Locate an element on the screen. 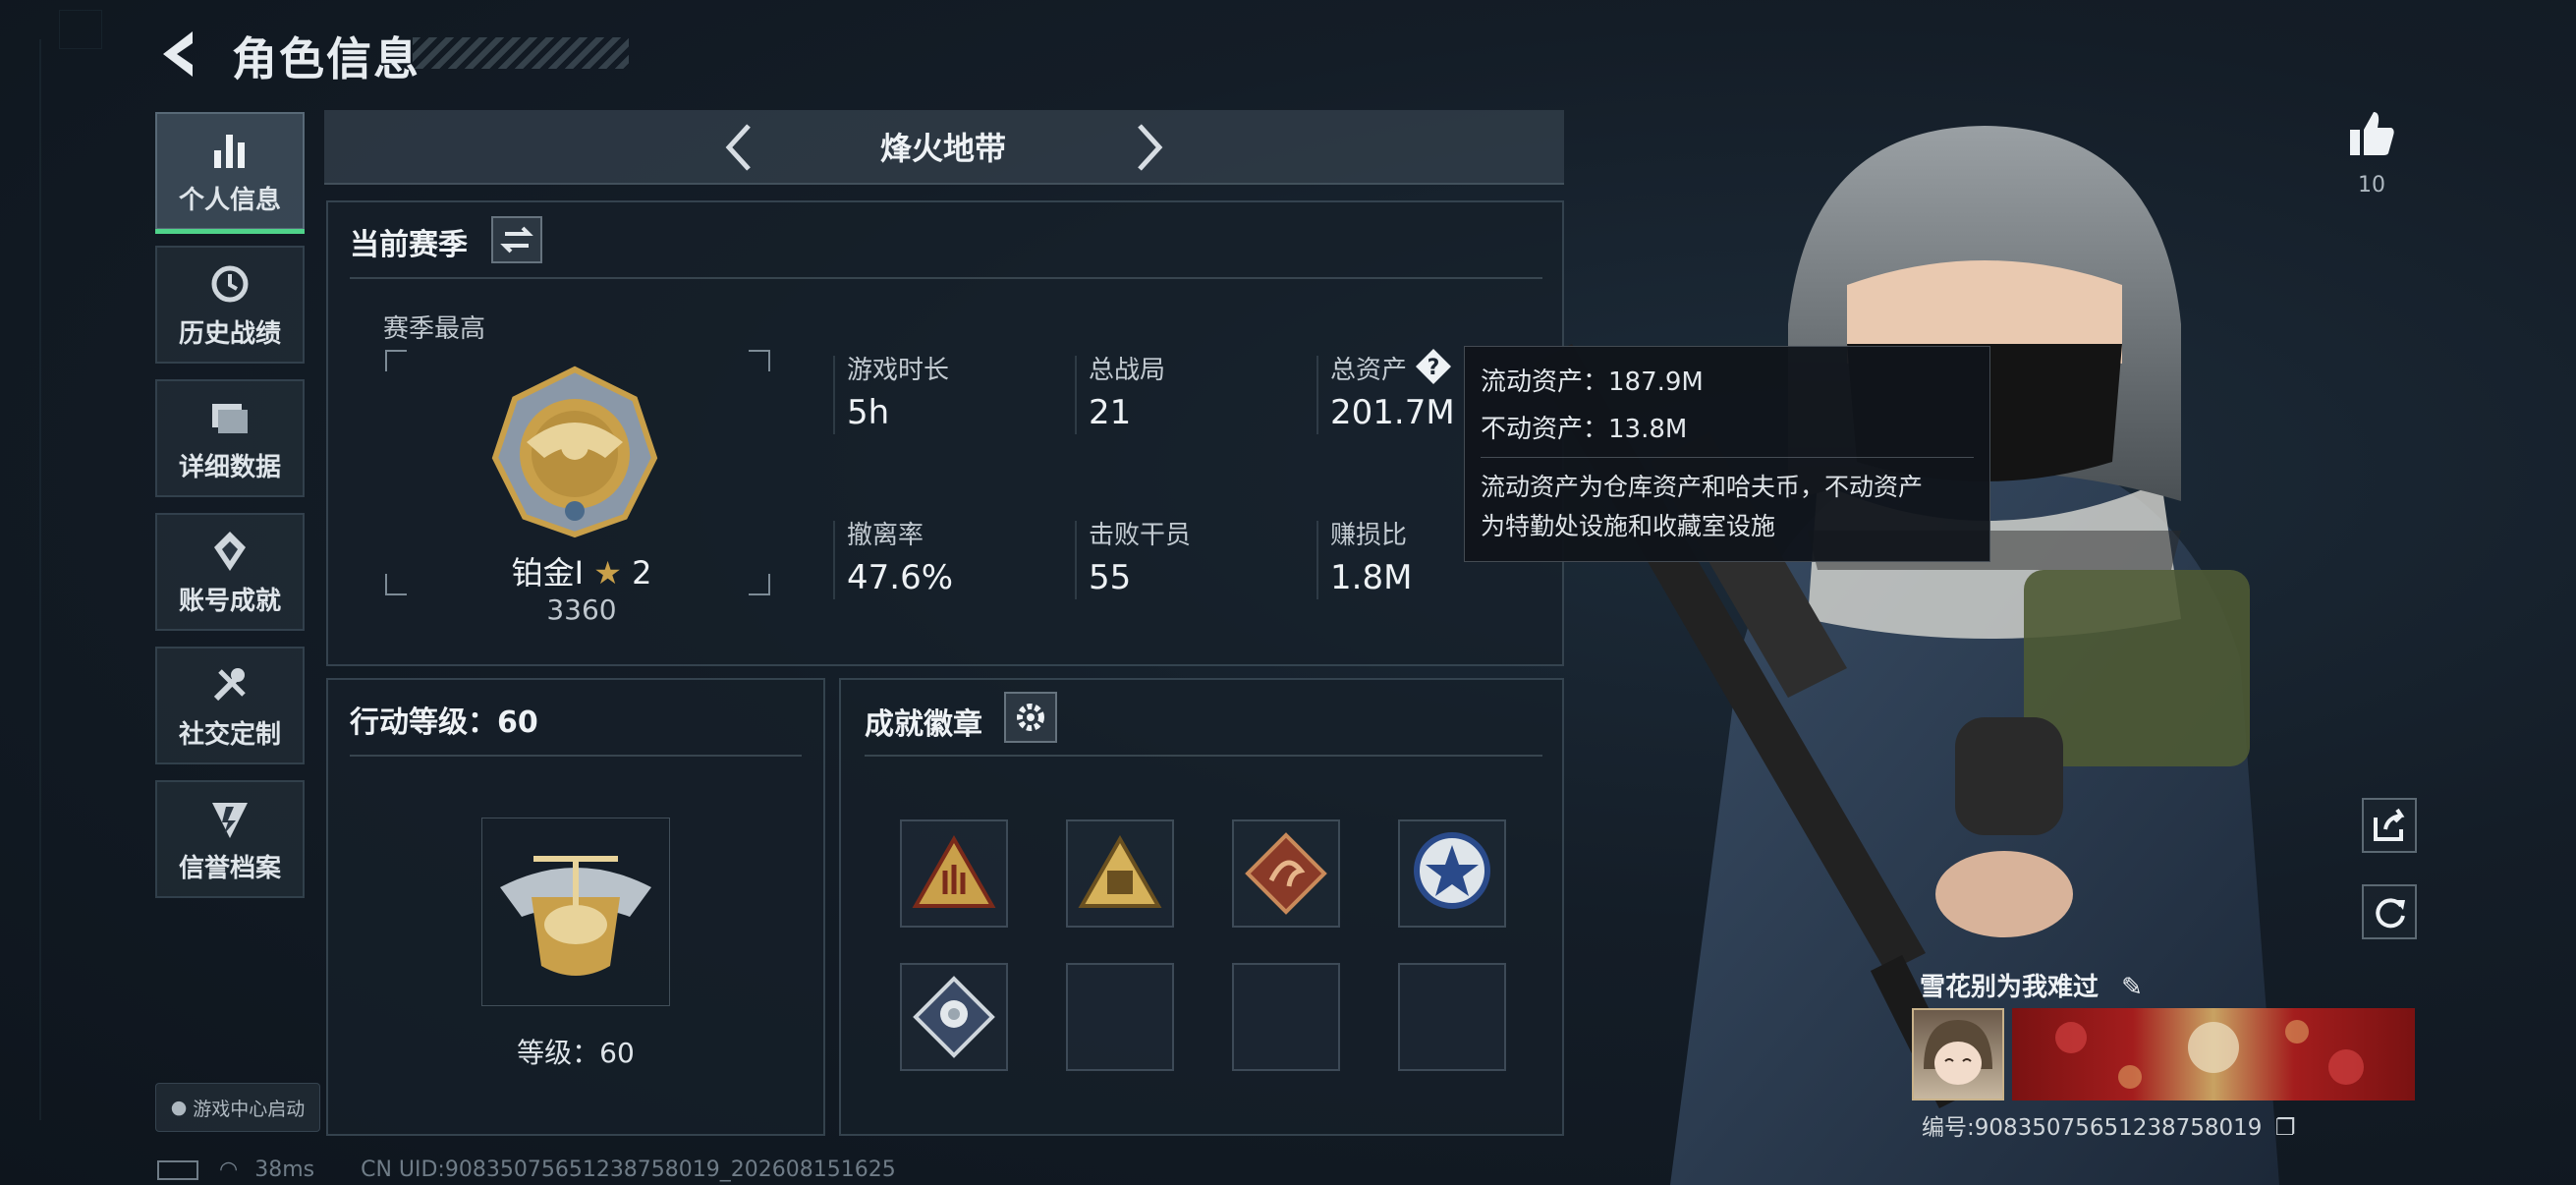  next-mode-button is located at coordinates (1149, 148).